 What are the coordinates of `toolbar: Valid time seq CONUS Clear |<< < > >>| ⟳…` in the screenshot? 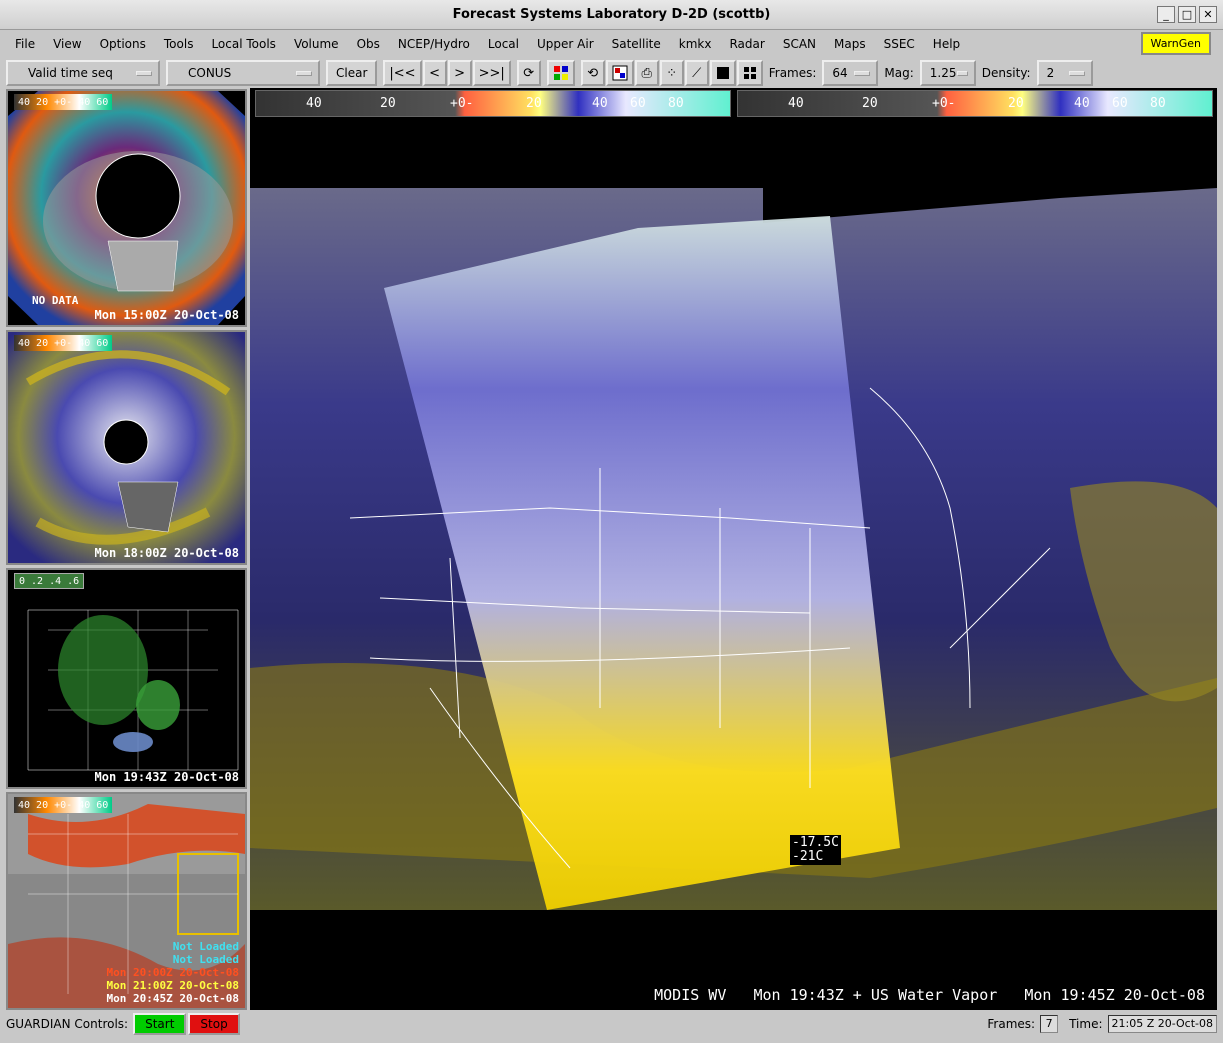 It's located at (611, 73).